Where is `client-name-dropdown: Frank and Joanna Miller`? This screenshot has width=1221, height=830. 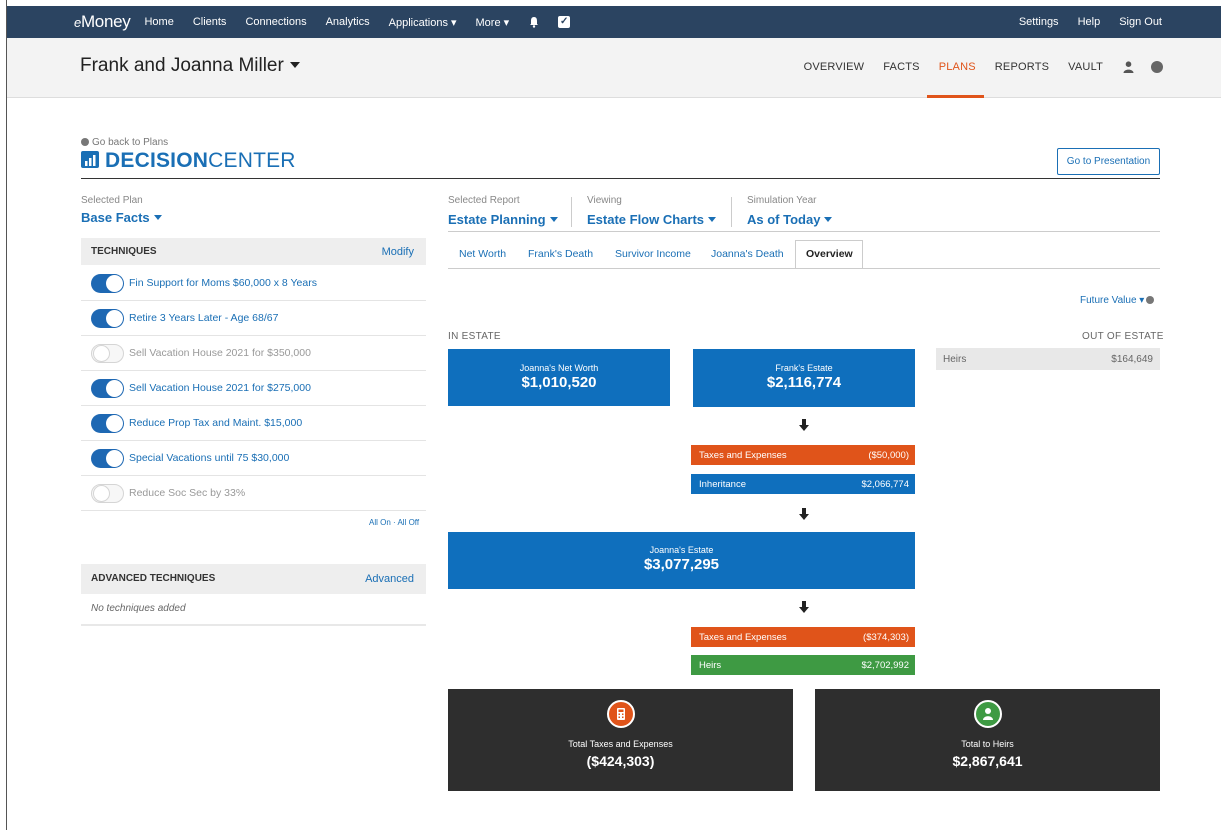 client-name-dropdown: Frank and Joanna Miller is located at coordinates (190, 66).